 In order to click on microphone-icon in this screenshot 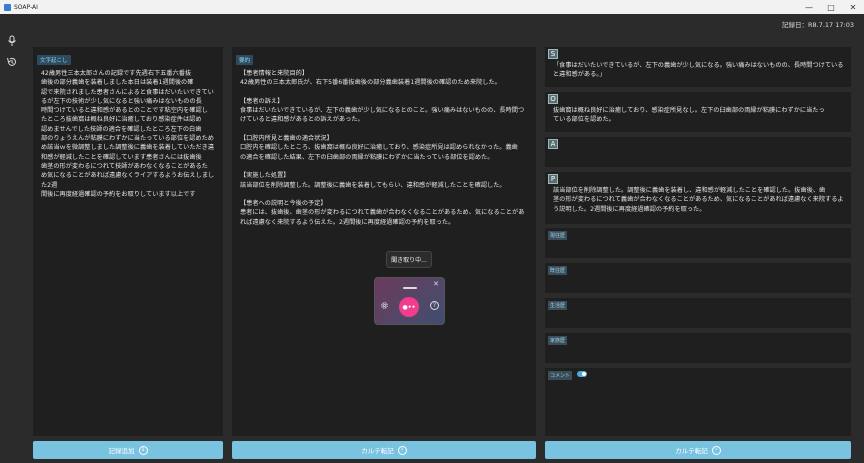, I will do `click(12, 41)`.